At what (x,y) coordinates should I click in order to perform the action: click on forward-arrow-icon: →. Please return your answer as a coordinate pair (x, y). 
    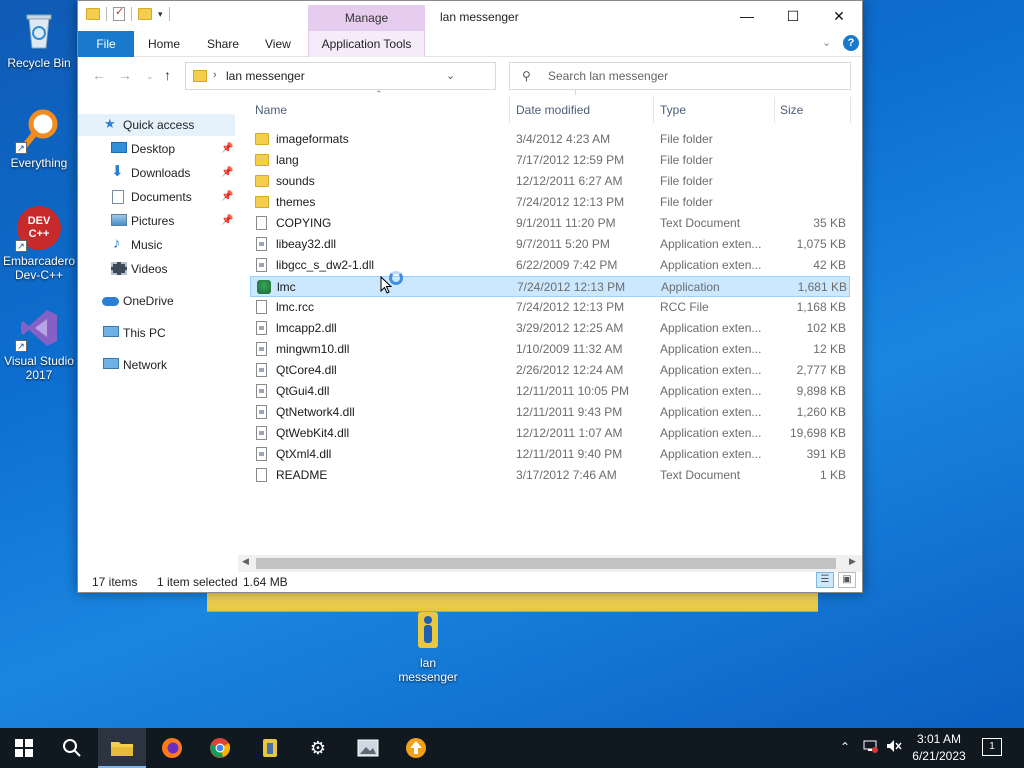
    Looking at the image, I should click on (125, 75).